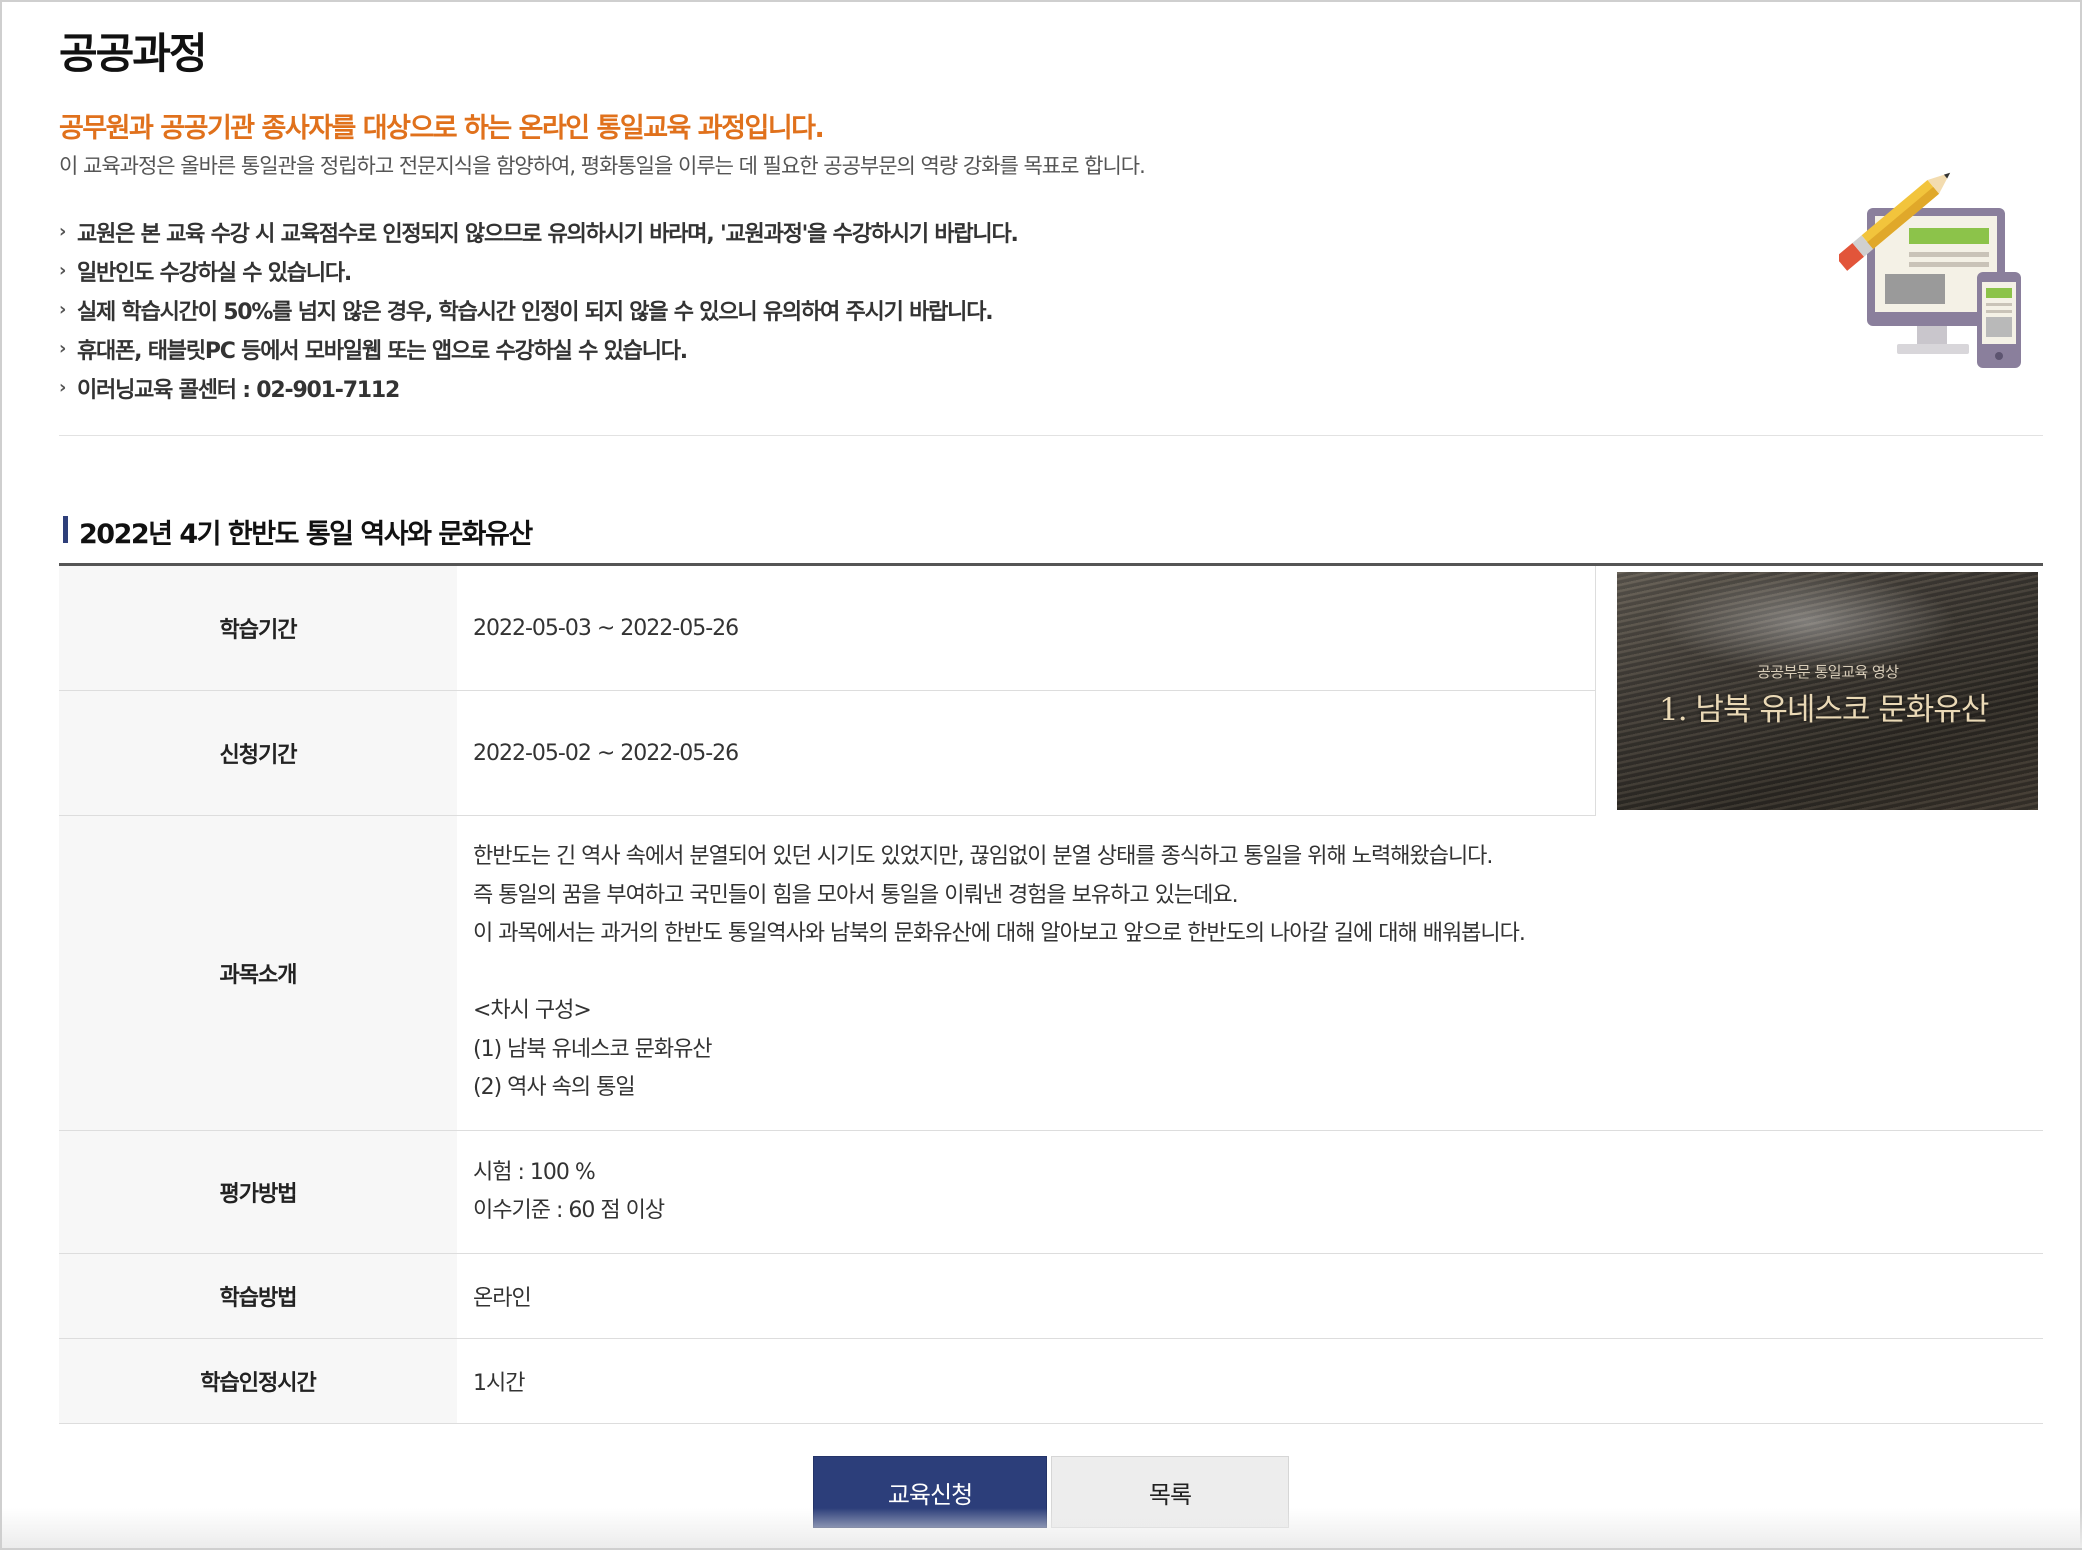  I want to click on row-value: 시험 : 100 % 이수기준 : 60 점 이상, so click(1250, 1192).